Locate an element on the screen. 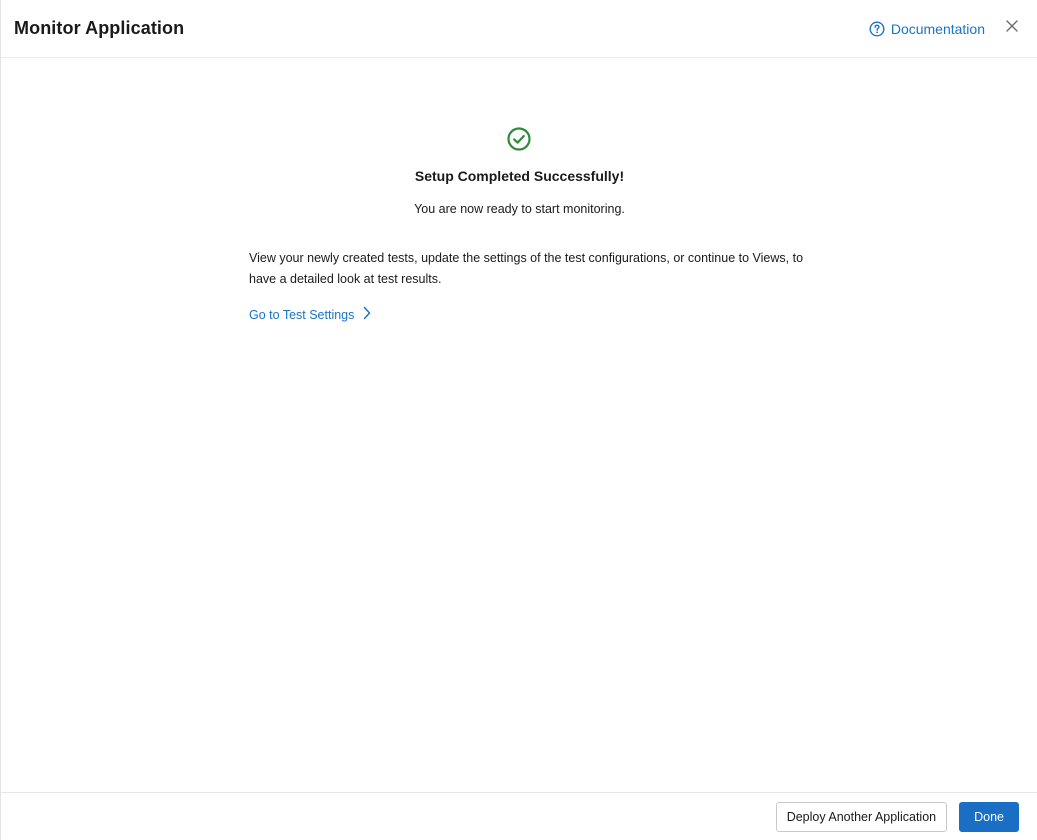 The width and height of the screenshot is (1037, 840). deploy-another-application-button: Deploy Another Application is located at coordinates (861, 816).